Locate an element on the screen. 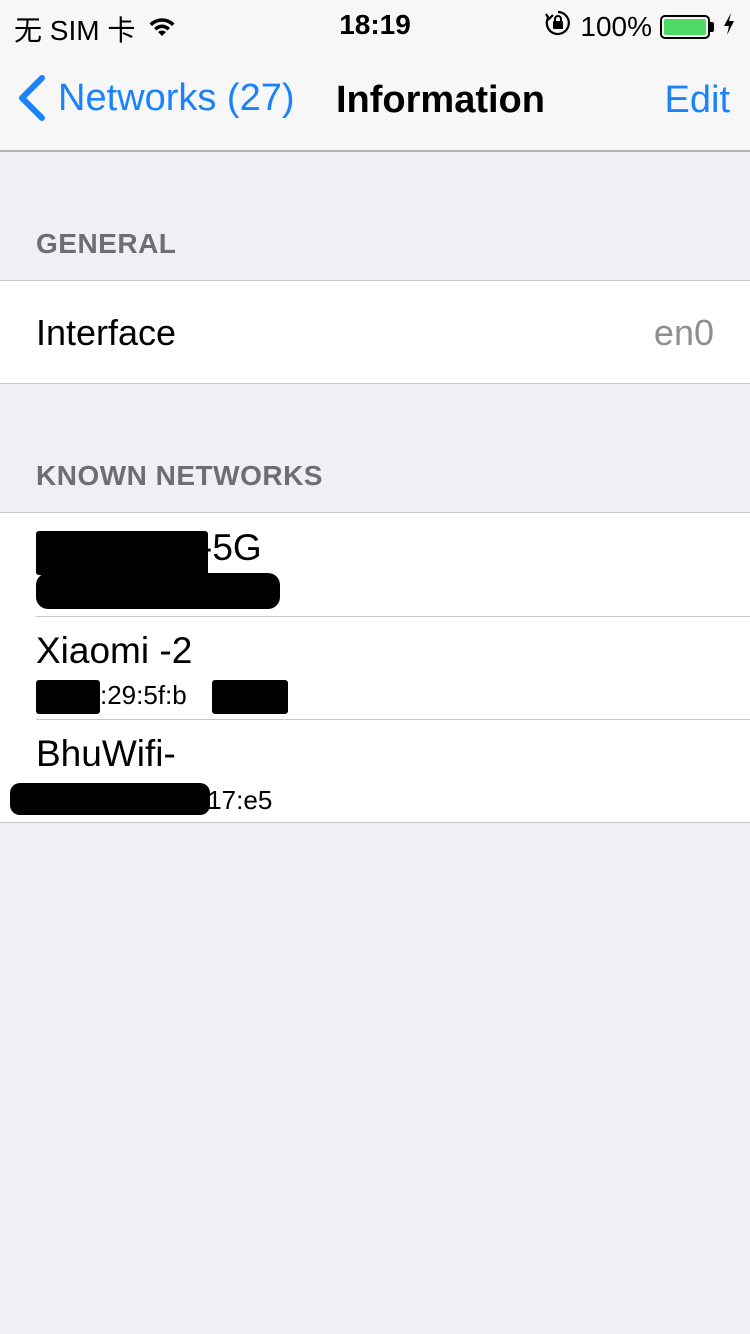 The width and height of the screenshot is (750, 1334). general-group: Interface en0 is located at coordinates (375, 332).